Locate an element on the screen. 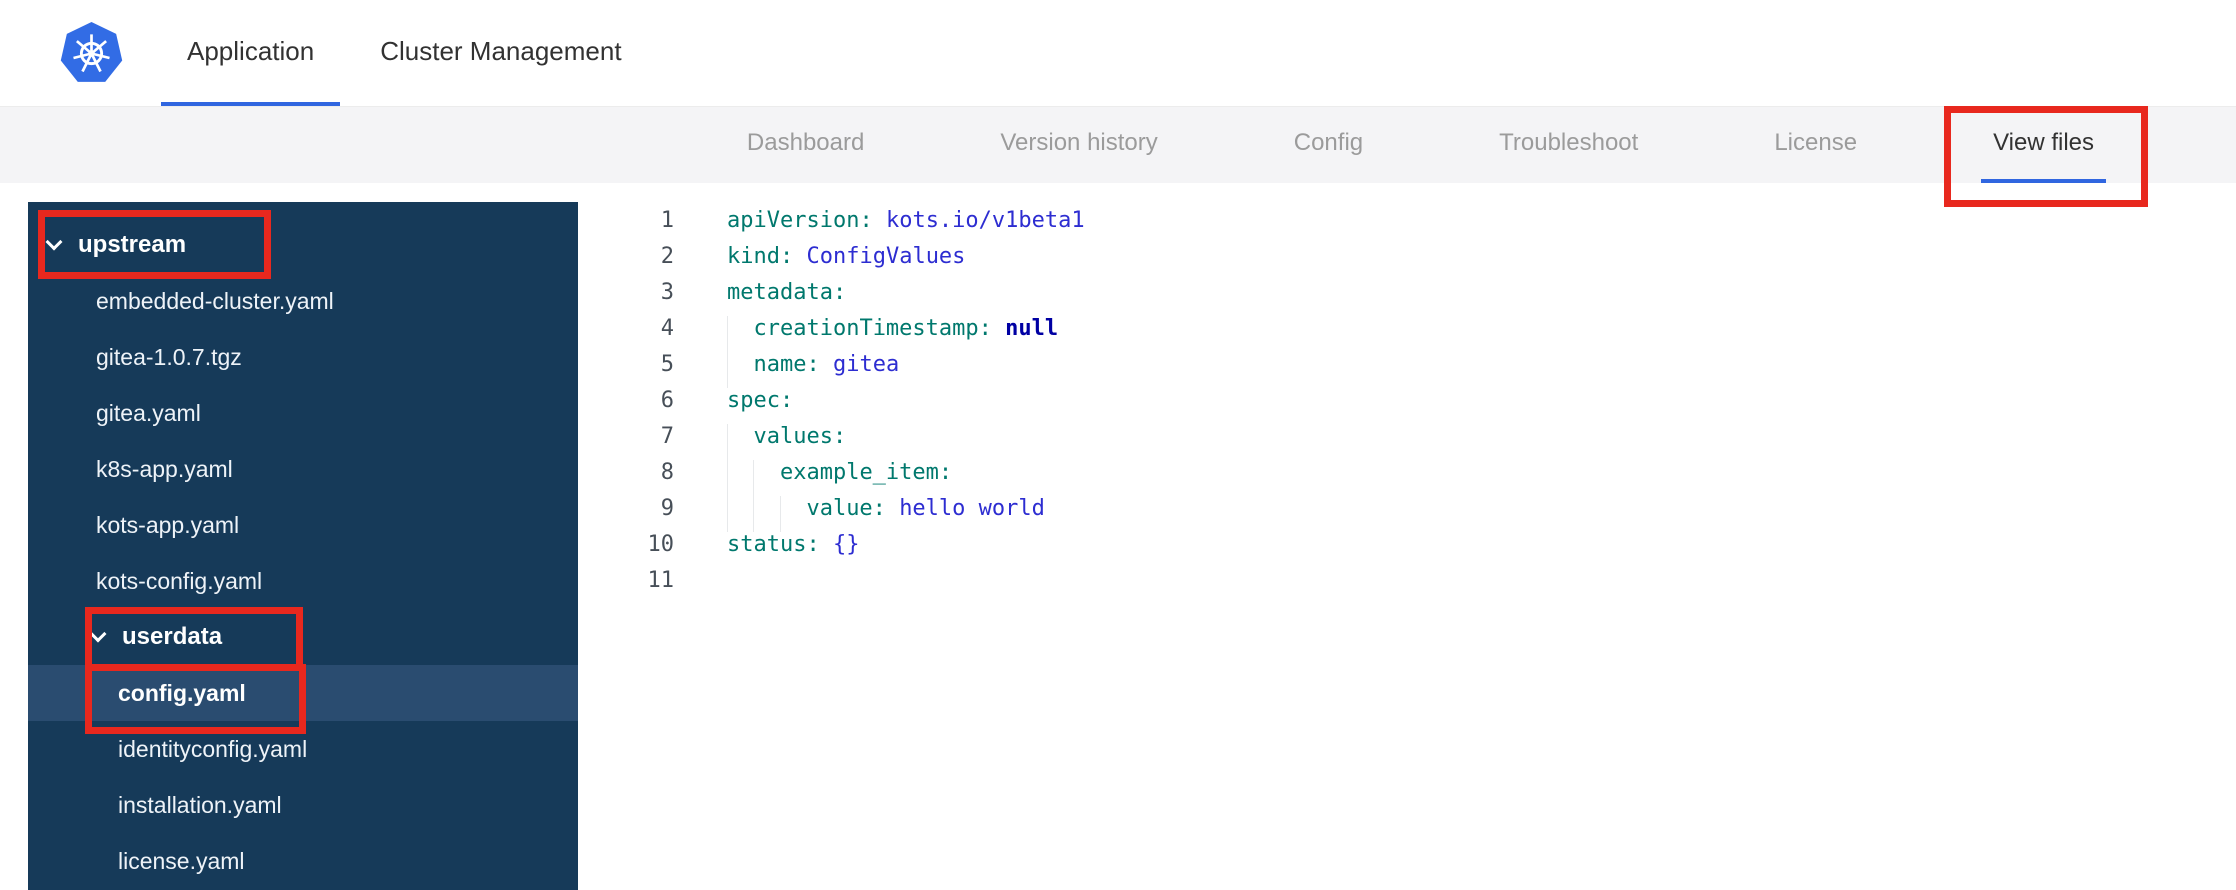  tree-file-gitea-yaml: gitea.yaml is located at coordinates (303, 413).